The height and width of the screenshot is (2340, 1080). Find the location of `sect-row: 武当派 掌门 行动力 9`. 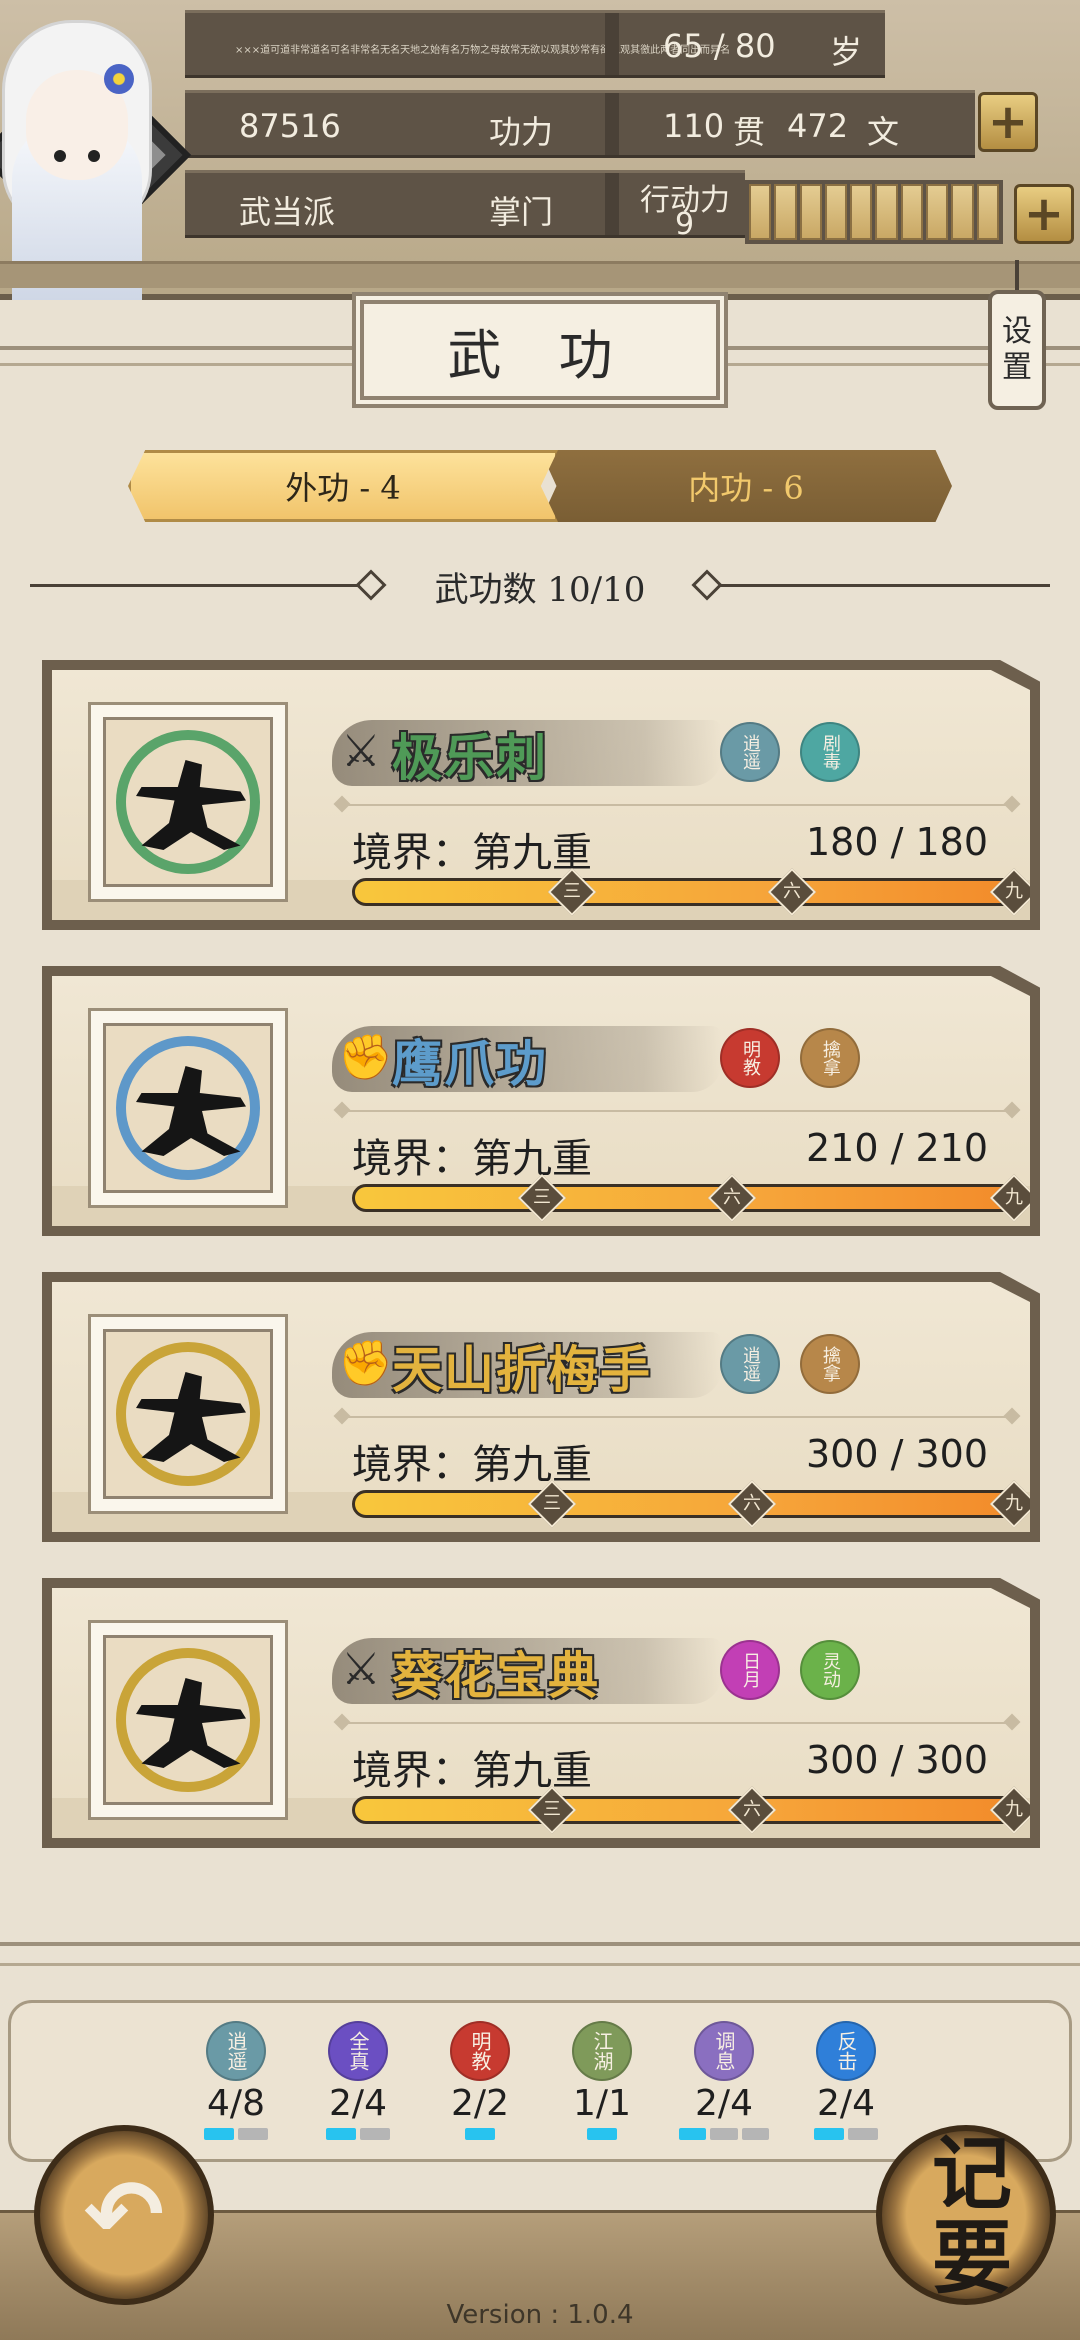

sect-row: 武当派 掌门 行动力 9 is located at coordinates (465, 206).